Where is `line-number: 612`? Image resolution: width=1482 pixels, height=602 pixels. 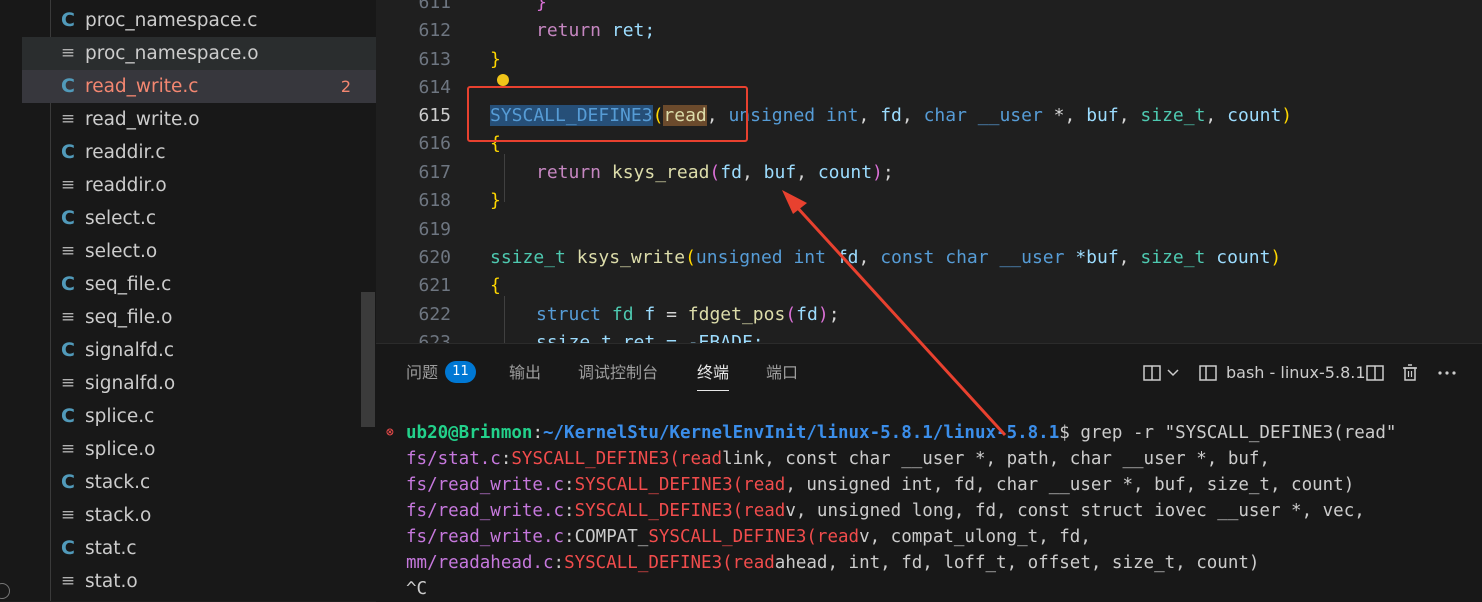 line-number: 612 is located at coordinates (434, 30).